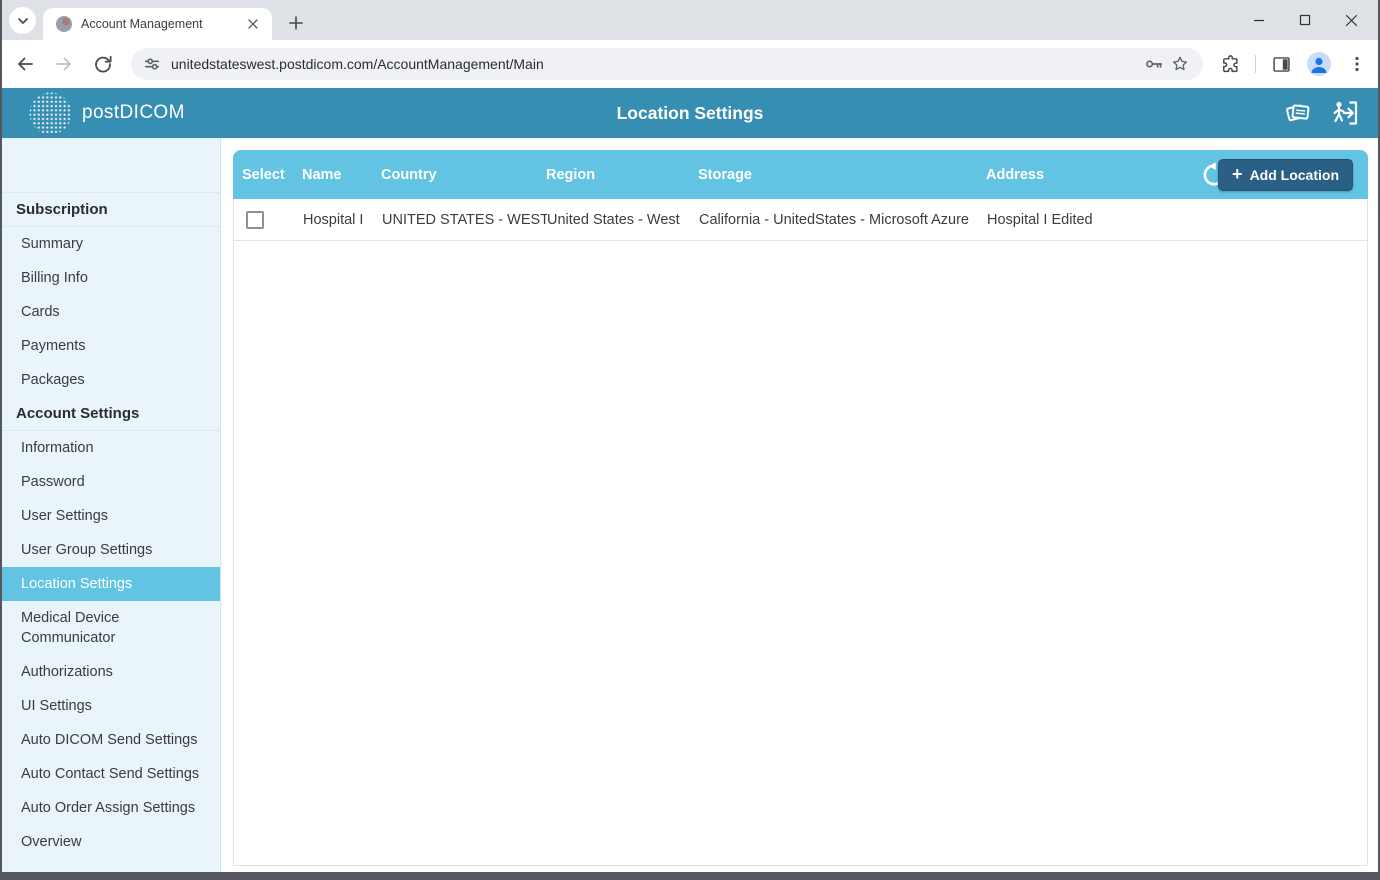  Describe the element at coordinates (1297, 64) in the screenshot. I see `toolbar-actions` at that location.